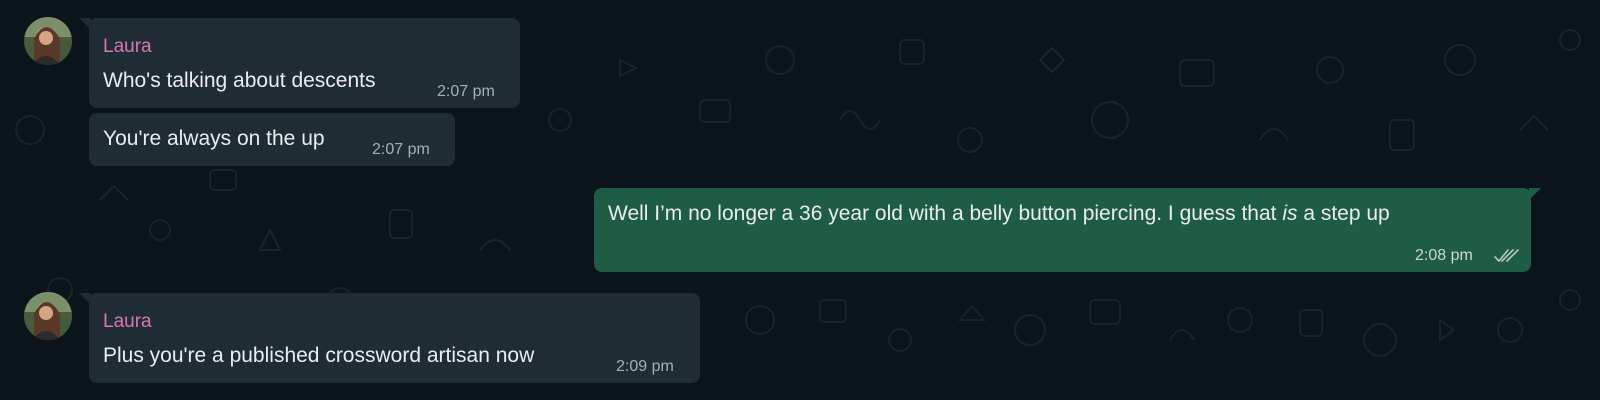  I want to click on message-timestamp: 2:08 pm, so click(1444, 255).